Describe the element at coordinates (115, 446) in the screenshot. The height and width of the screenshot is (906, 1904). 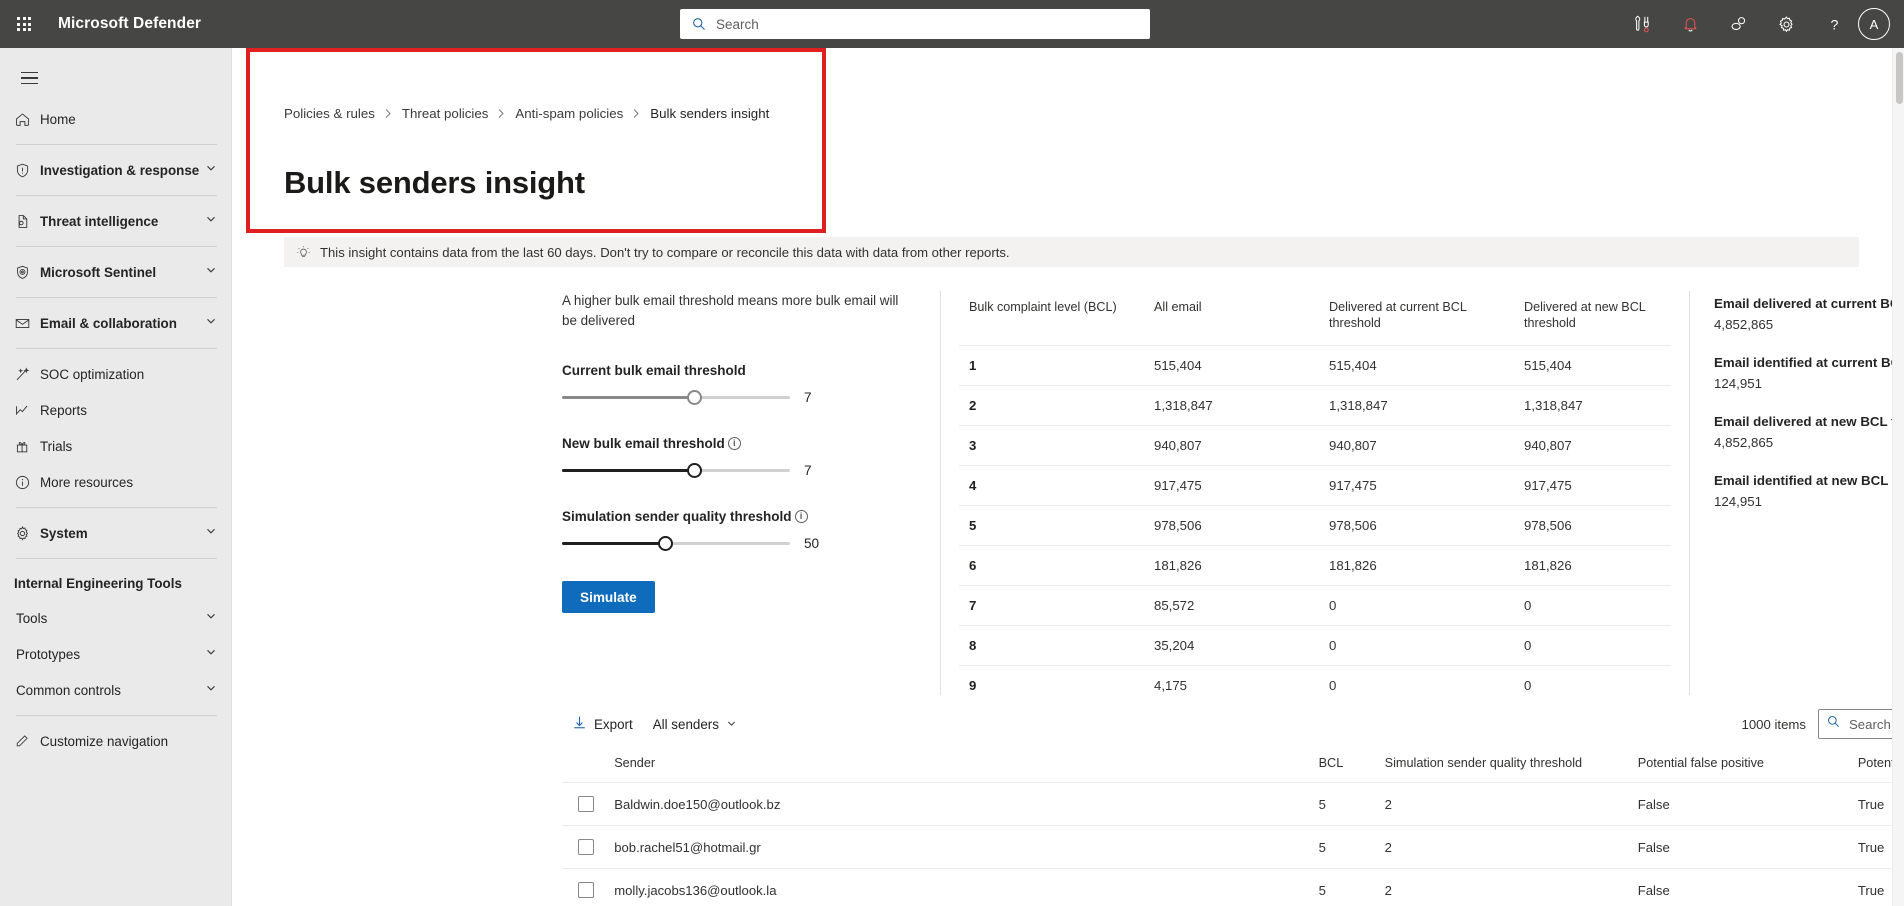
I see `sidebar-item-trials: Trials` at that location.